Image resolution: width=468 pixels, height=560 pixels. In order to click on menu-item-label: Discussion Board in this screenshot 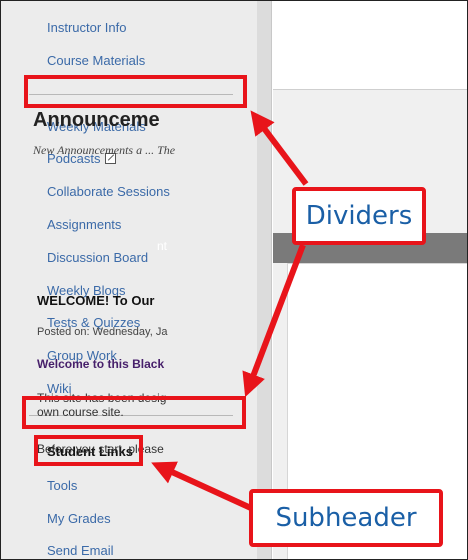, I will do `click(98, 257)`.